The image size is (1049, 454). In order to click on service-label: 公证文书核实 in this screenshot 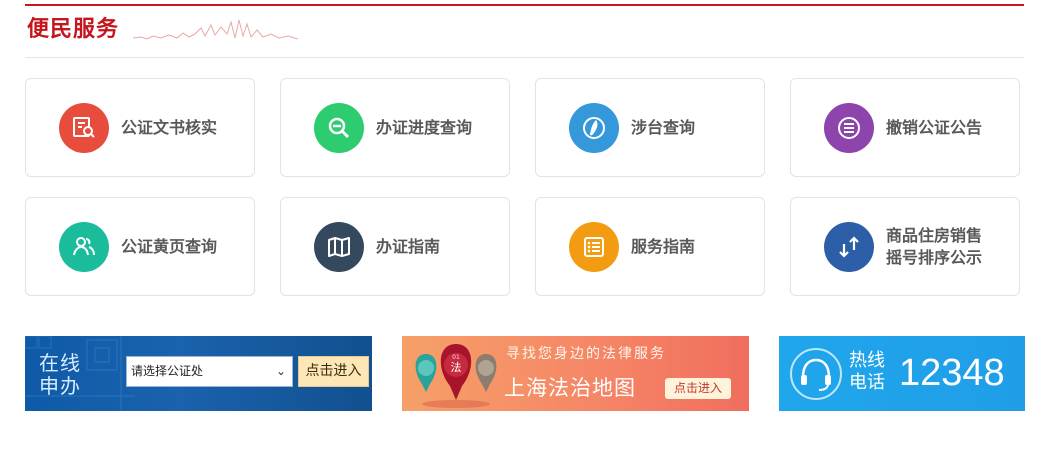, I will do `click(169, 127)`.